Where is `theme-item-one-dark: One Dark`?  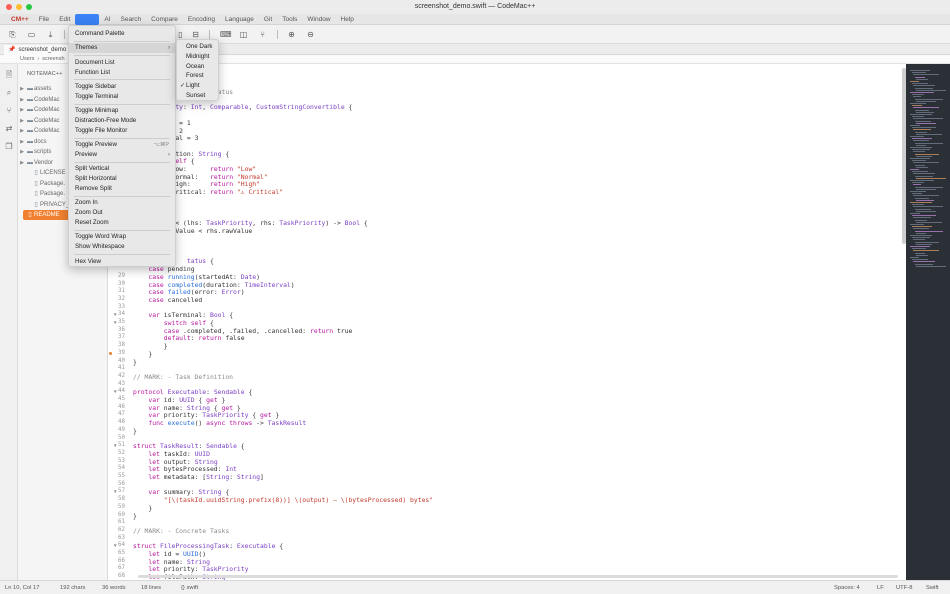
theme-item-one-dark: One Dark is located at coordinates (197, 47).